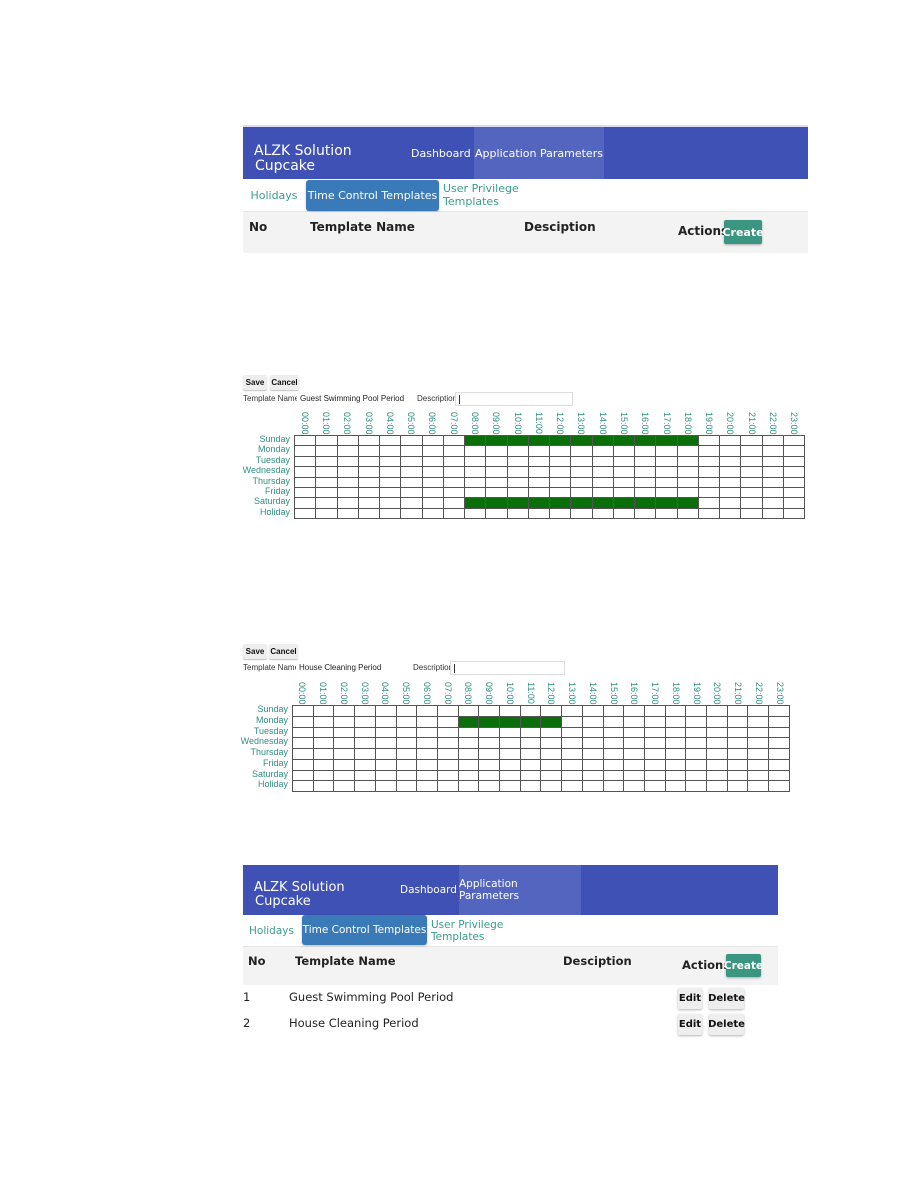 The image size is (918, 1188). What do you see at coordinates (441, 153) in the screenshot?
I see `nav-dashboard: Dashboard` at bounding box center [441, 153].